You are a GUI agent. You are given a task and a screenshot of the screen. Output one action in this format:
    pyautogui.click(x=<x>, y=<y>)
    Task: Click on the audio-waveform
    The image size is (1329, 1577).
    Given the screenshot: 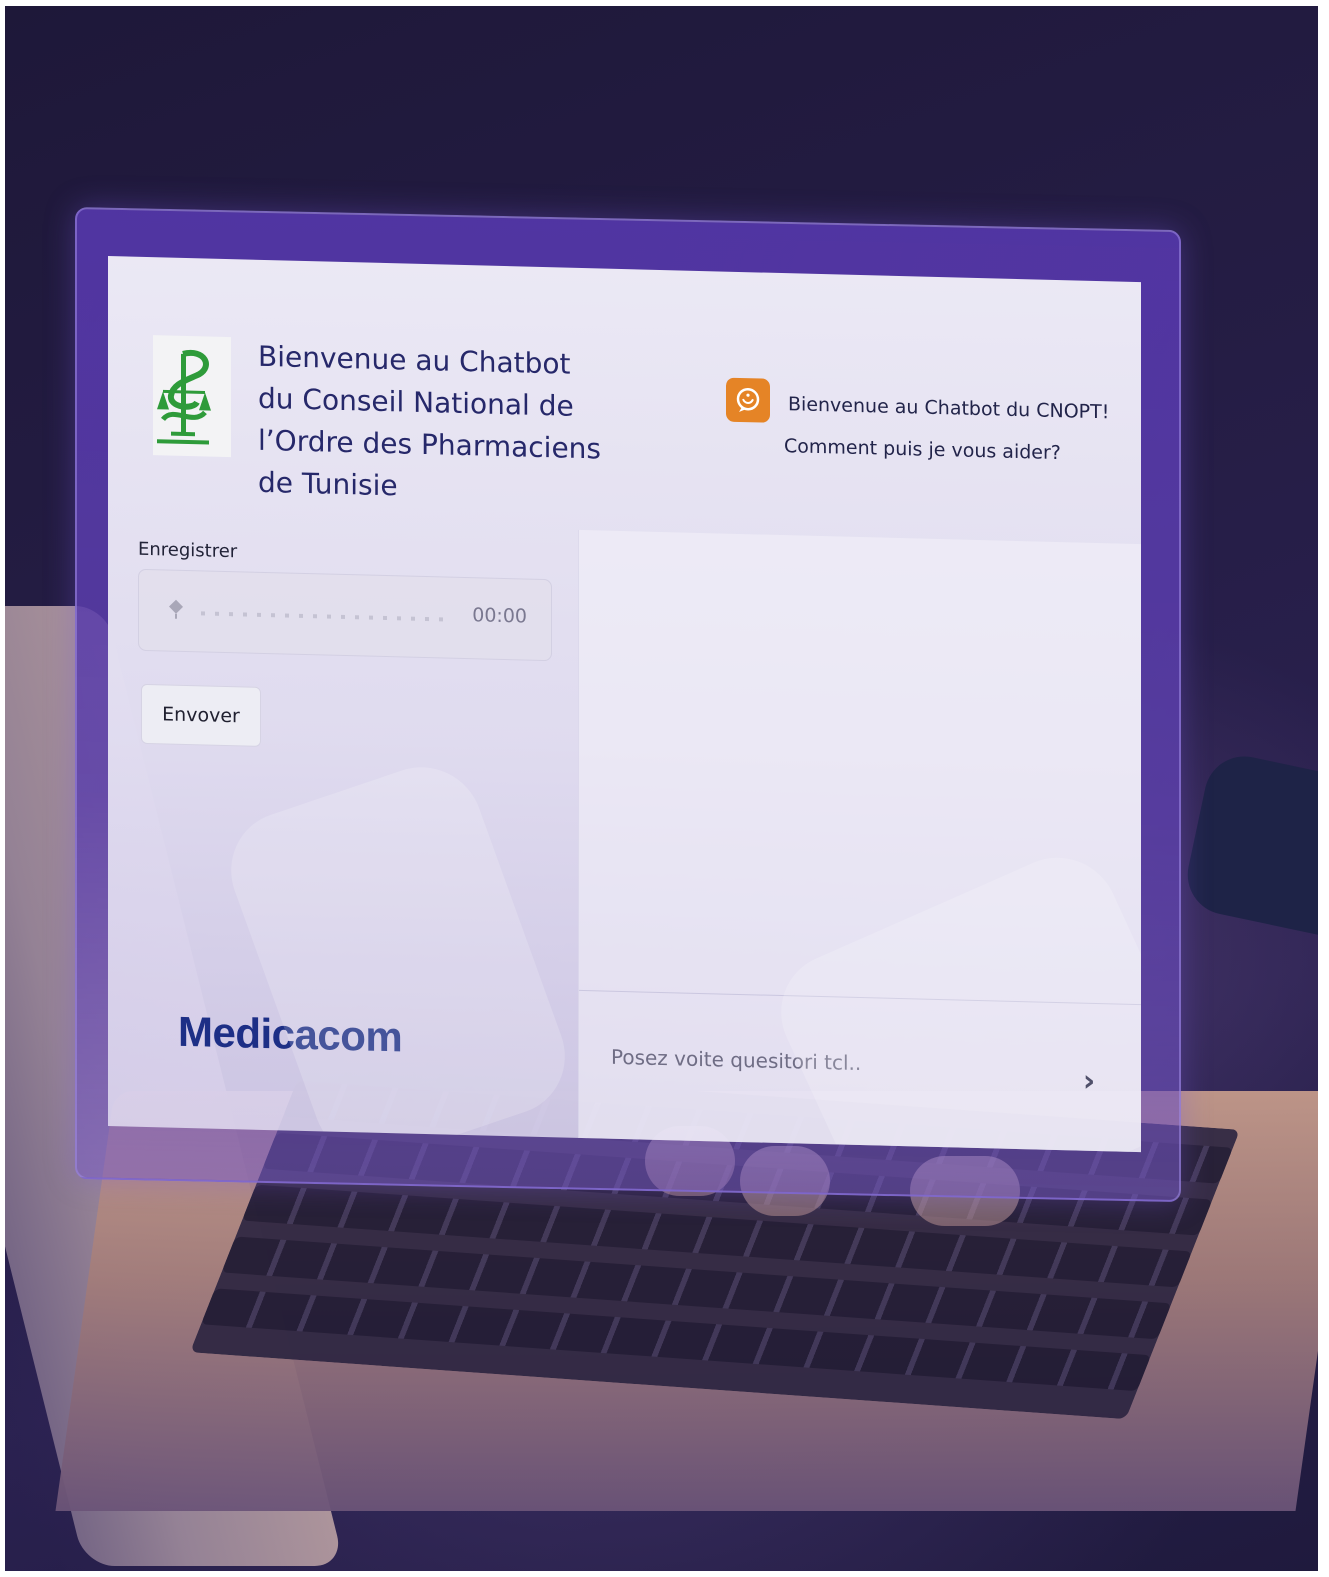 What is the action you would take?
    pyautogui.click(x=326, y=616)
    